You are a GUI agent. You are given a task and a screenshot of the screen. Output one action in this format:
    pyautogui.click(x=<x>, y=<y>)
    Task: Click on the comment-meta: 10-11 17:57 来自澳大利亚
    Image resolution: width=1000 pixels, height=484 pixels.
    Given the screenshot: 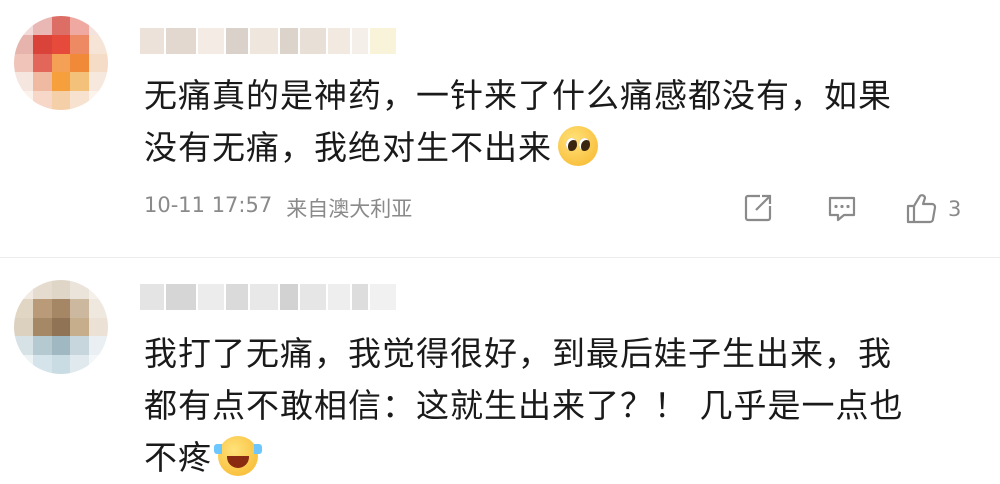 What is the action you would take?
    pyautogui.click(x=278, y=208)
    